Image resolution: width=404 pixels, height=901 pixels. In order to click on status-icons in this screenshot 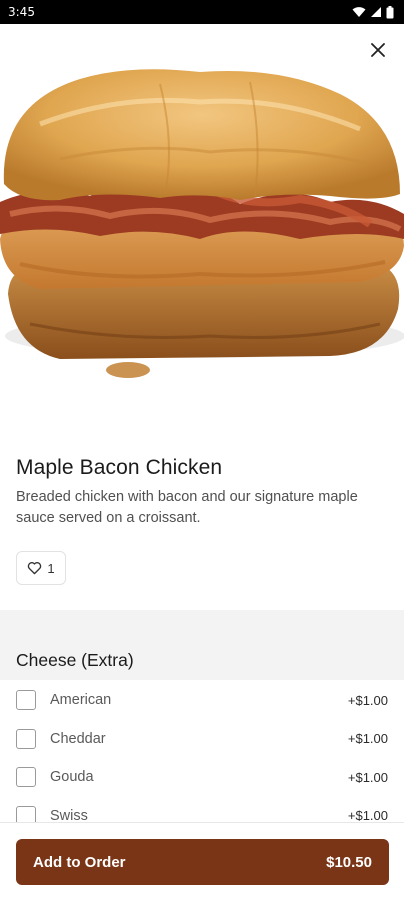, I will do `click(373, 12)`.